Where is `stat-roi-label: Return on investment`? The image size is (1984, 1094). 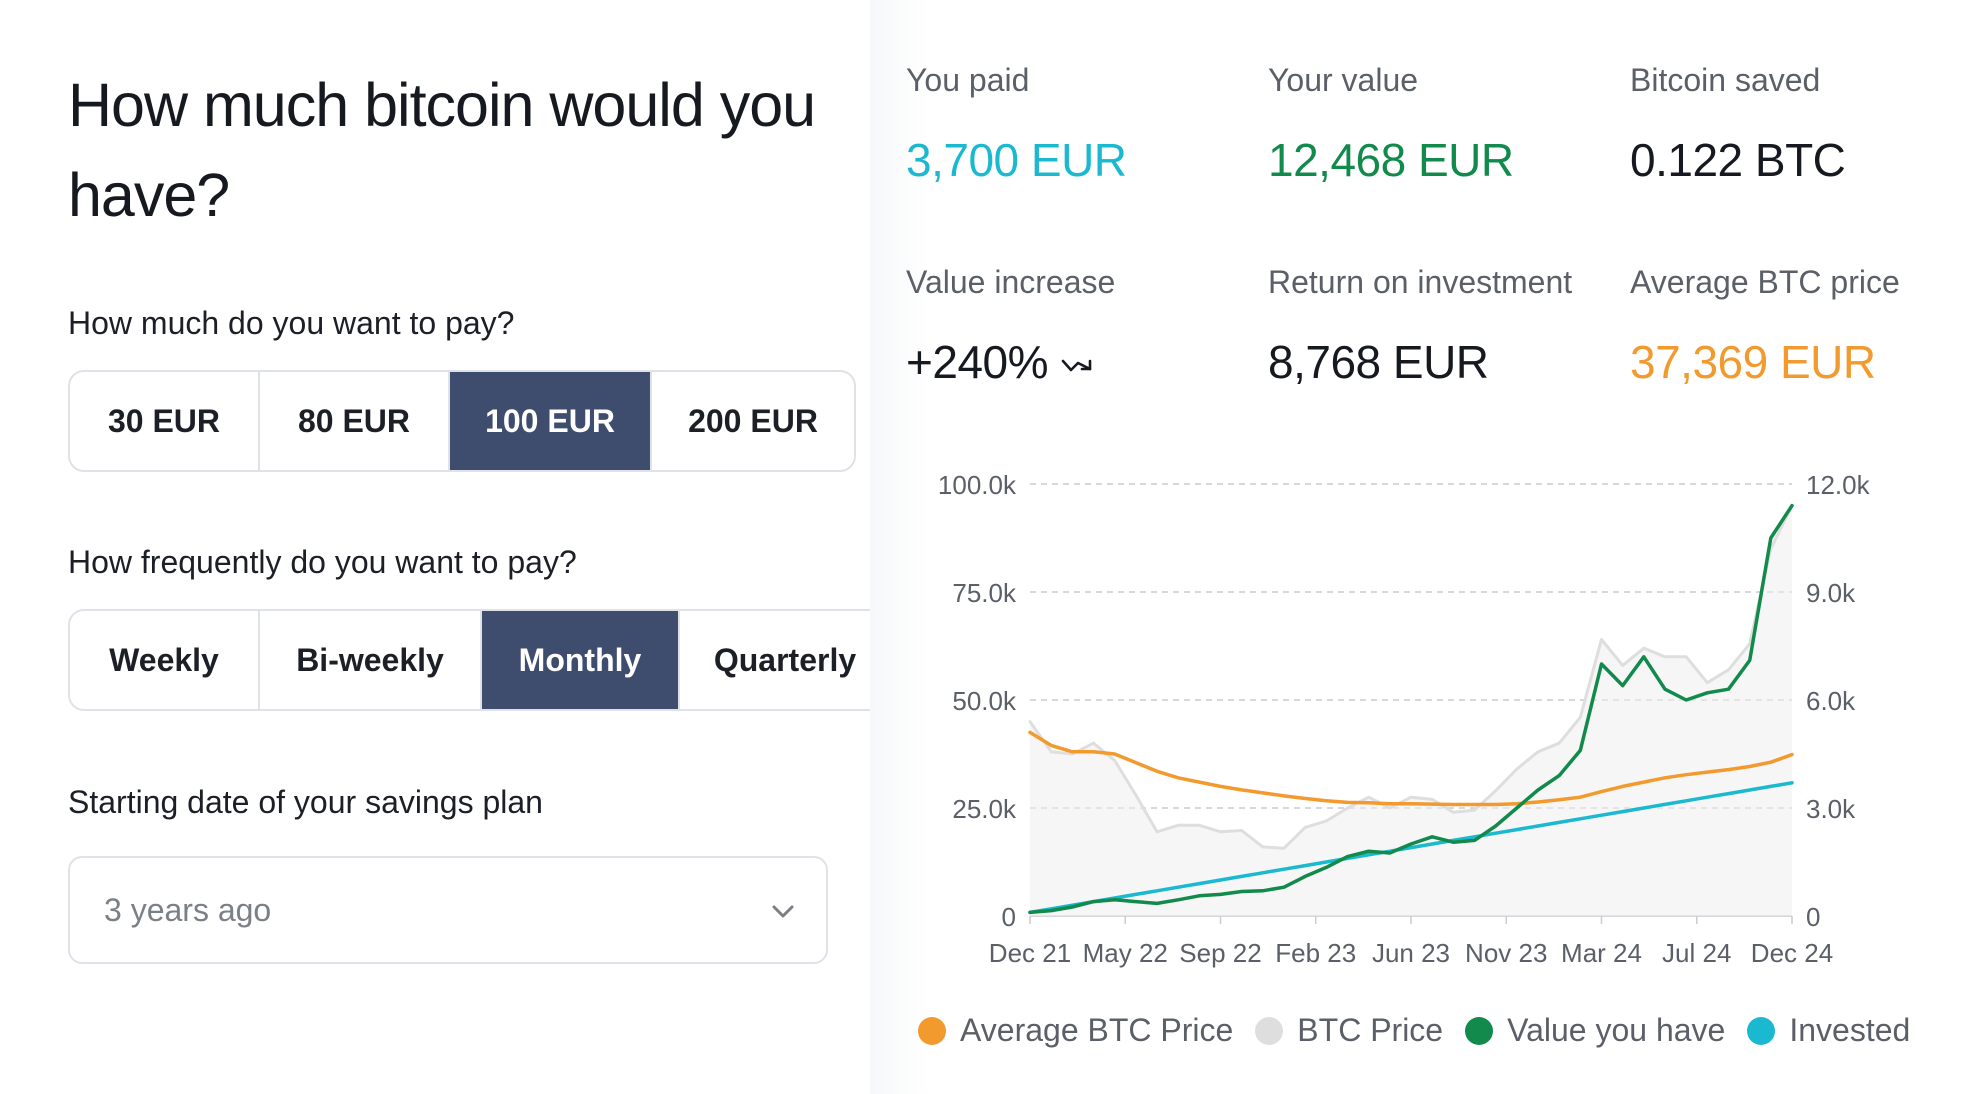 stat-roi-label: Return on investment is located at coordinates (1420, 282).